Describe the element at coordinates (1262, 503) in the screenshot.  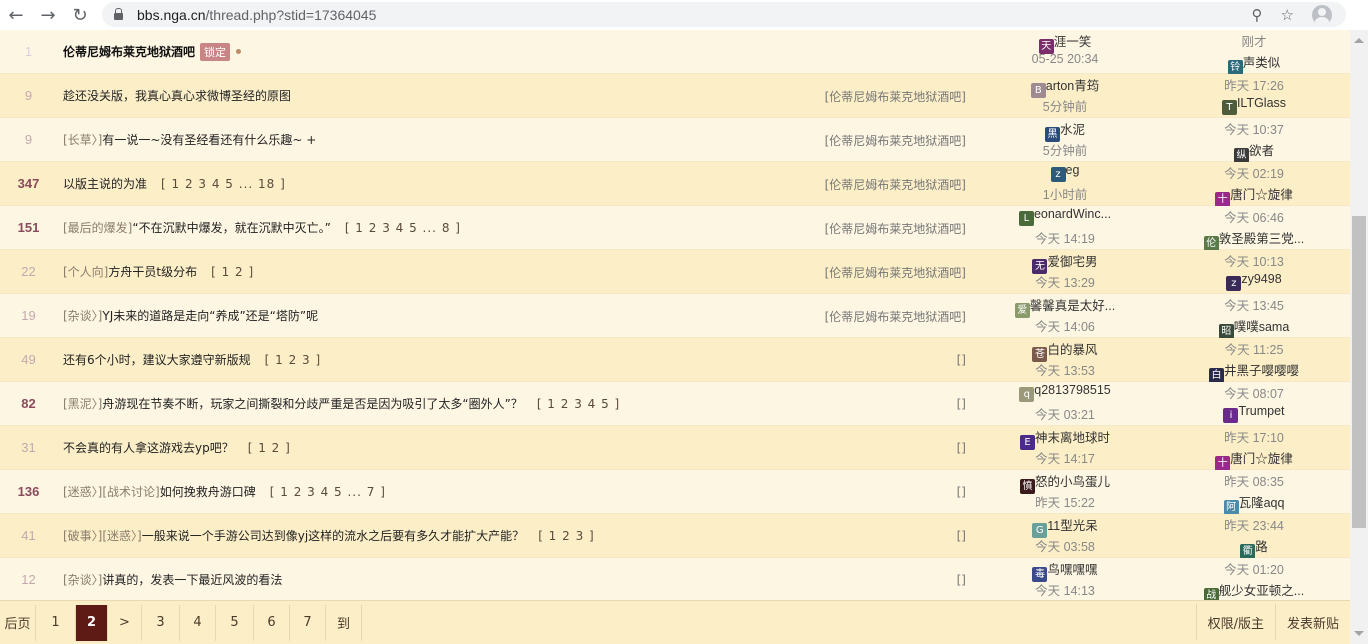
I see `last-reply-user-link: 瓦隆aqq` at that location.